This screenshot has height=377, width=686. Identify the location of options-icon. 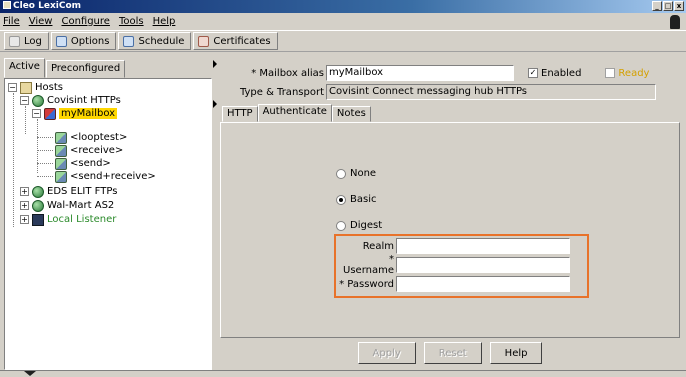
(61, 41).